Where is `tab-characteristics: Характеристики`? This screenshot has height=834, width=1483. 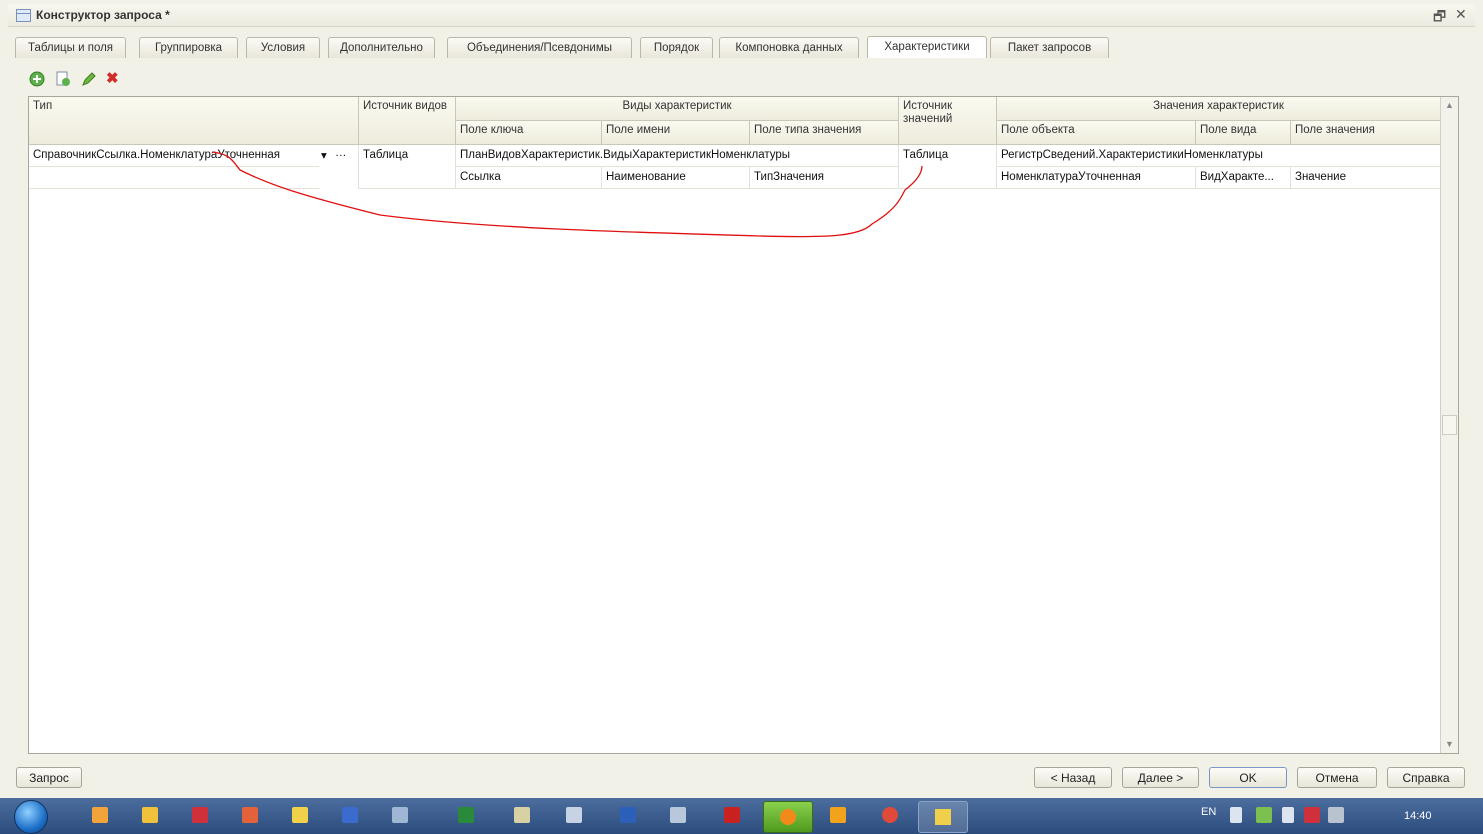 tab-characteristics: Характеристики is located at coordinates (927, 47).